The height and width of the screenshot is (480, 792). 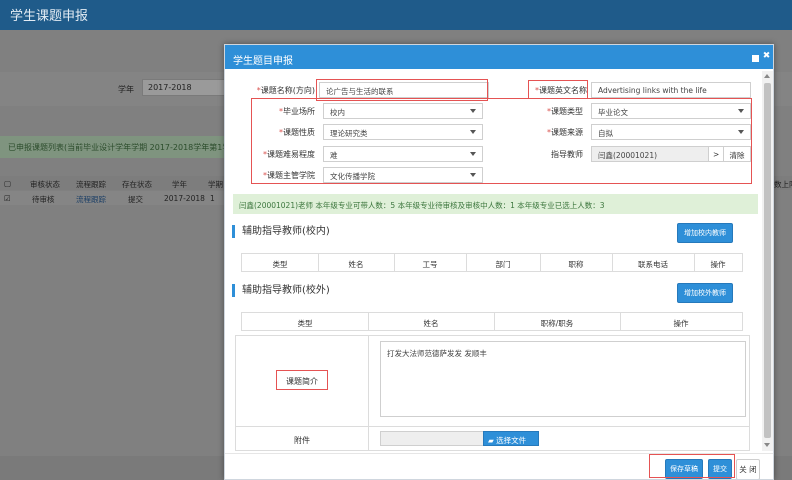 What do you see at coordinates (49, 16) in the screenshot?
I see `page-title: 学生课题申报` at bounding box center [49, 16].